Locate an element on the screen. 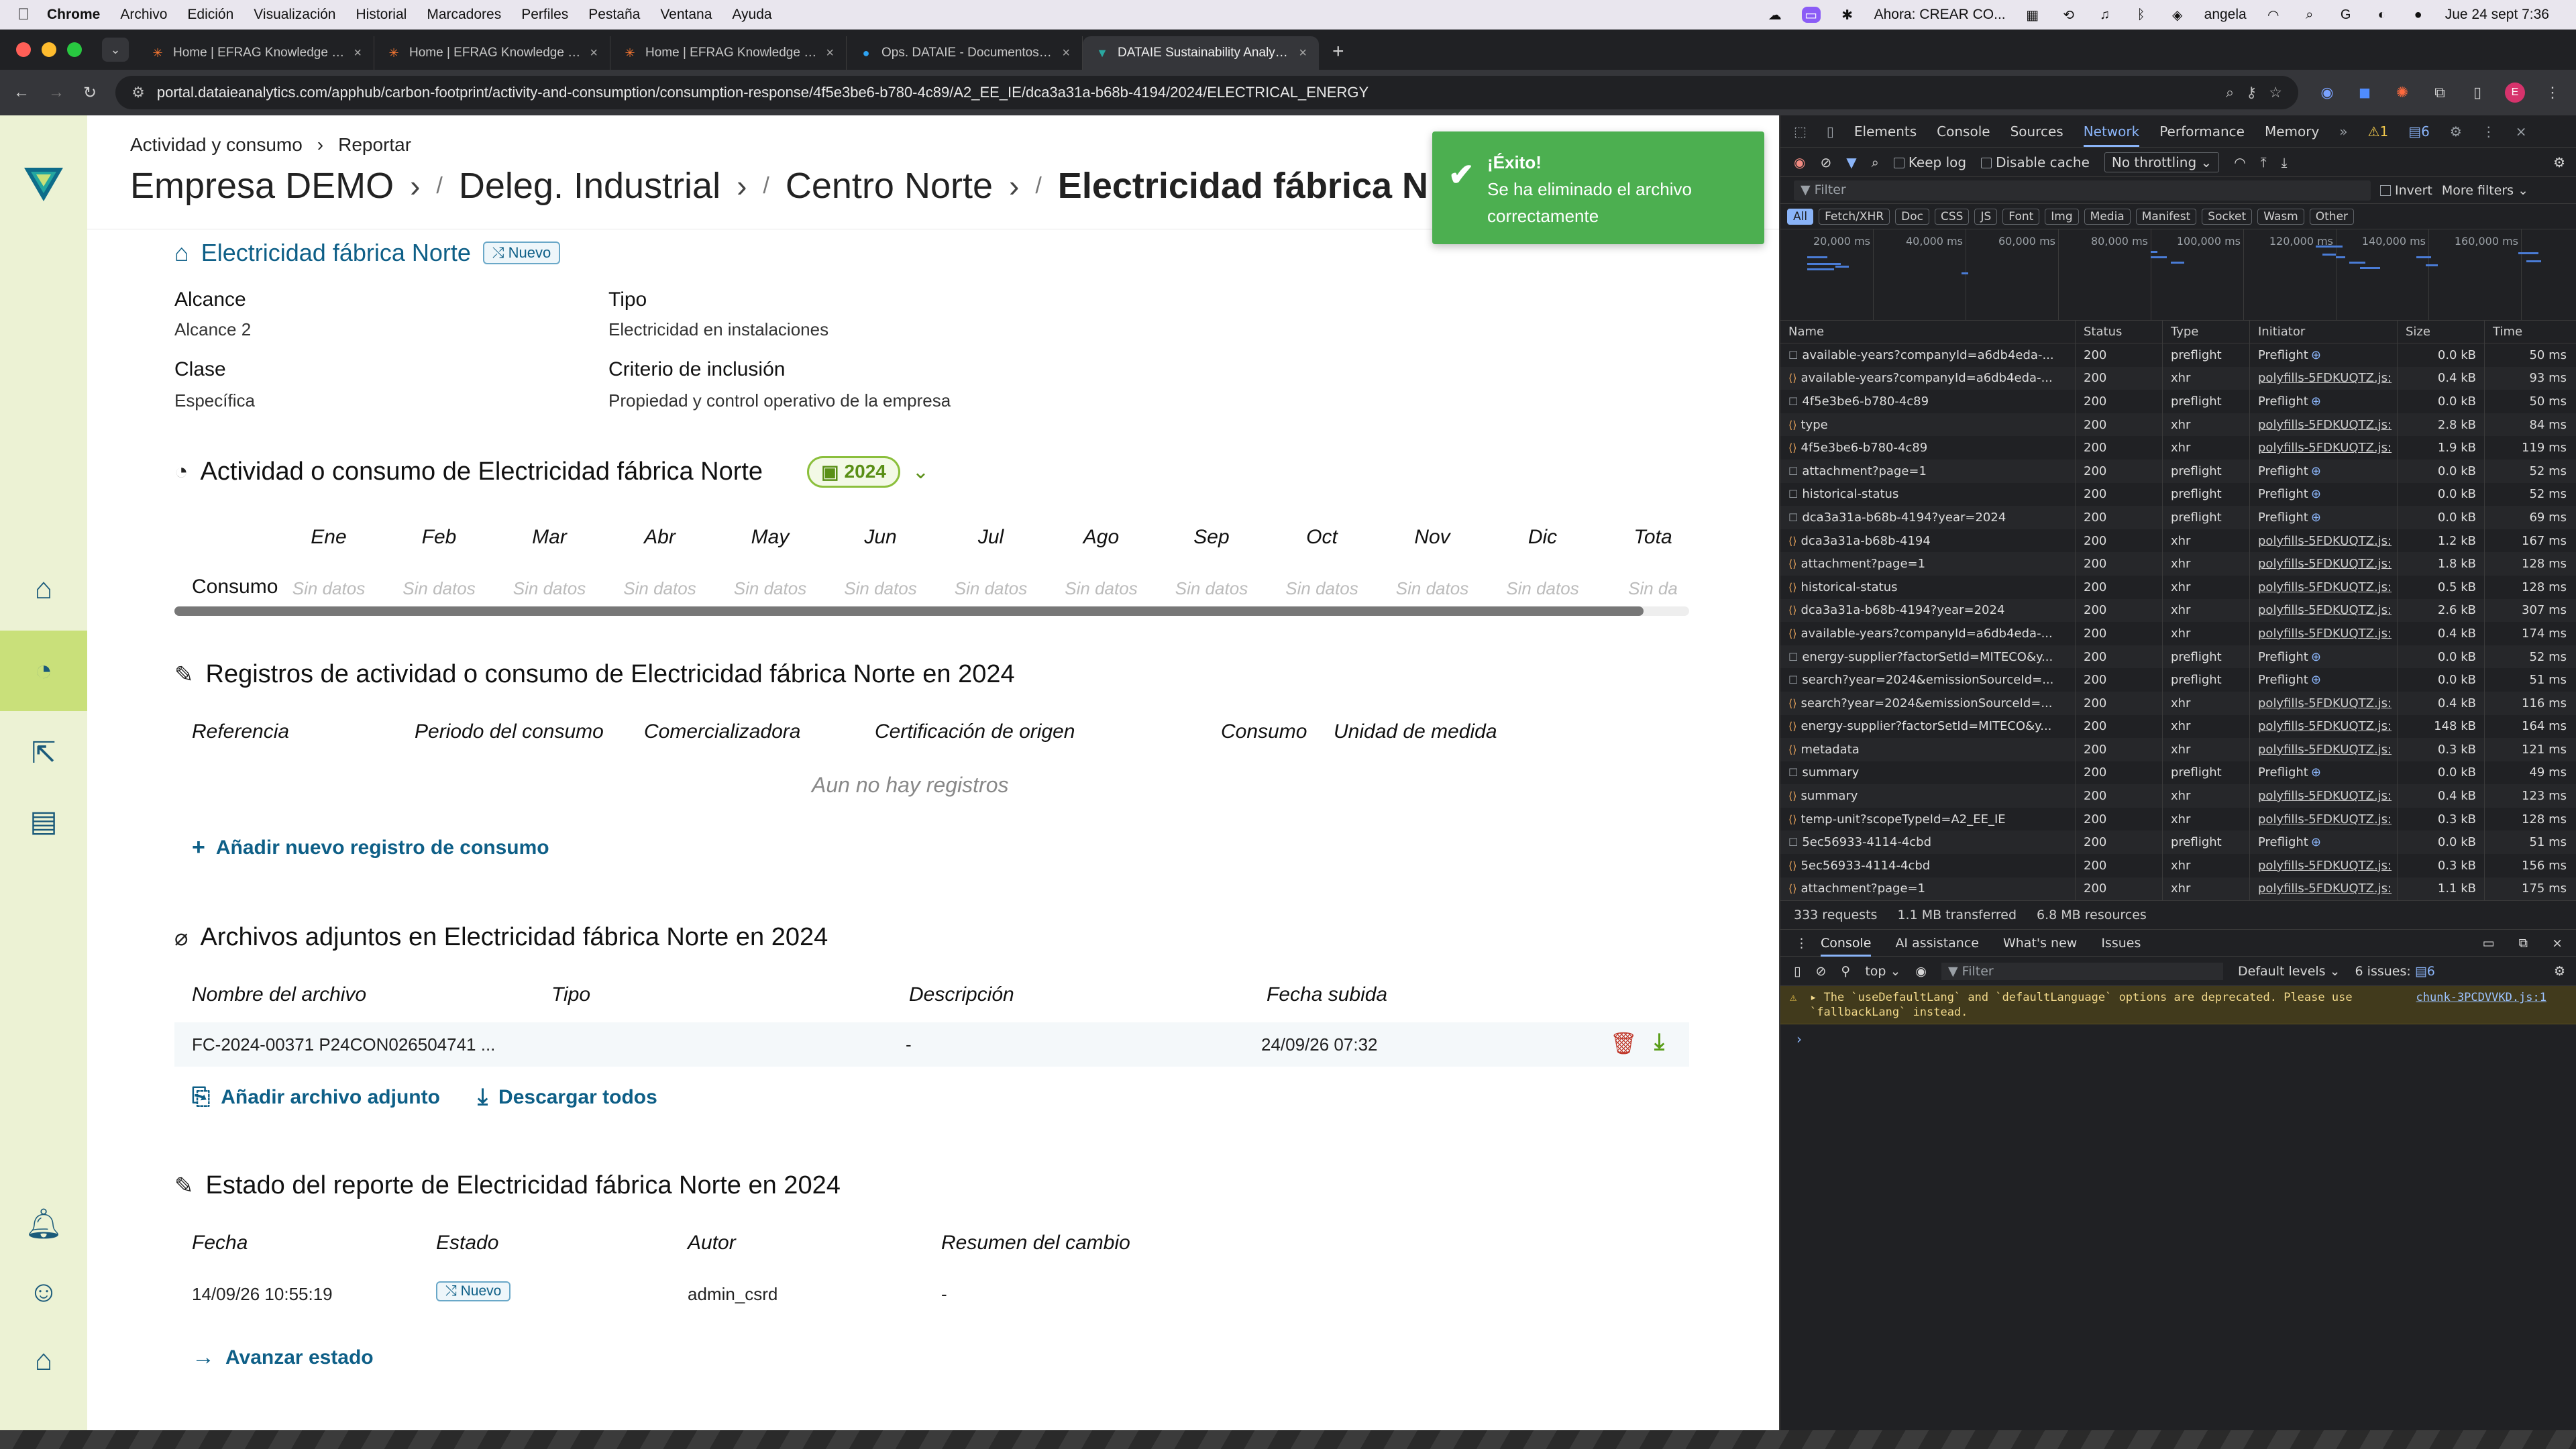 Image resolution: width=2576 pixels, height=1449 pixels. dataie-logo-icon is located at coordinates (43, 181).